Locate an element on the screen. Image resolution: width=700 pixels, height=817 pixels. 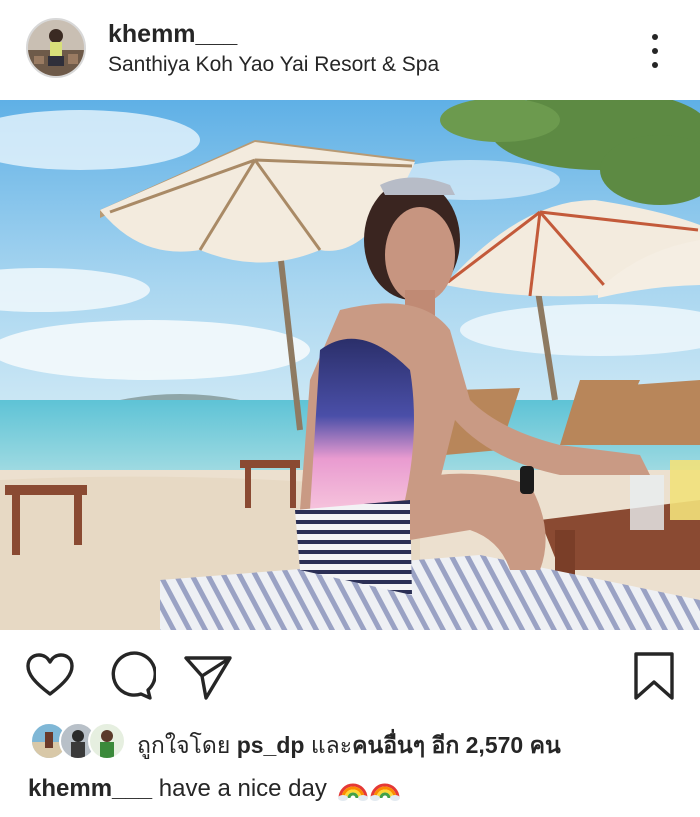
likes-prefix: ถูกใจโดย is located at coordinates (184, 745).